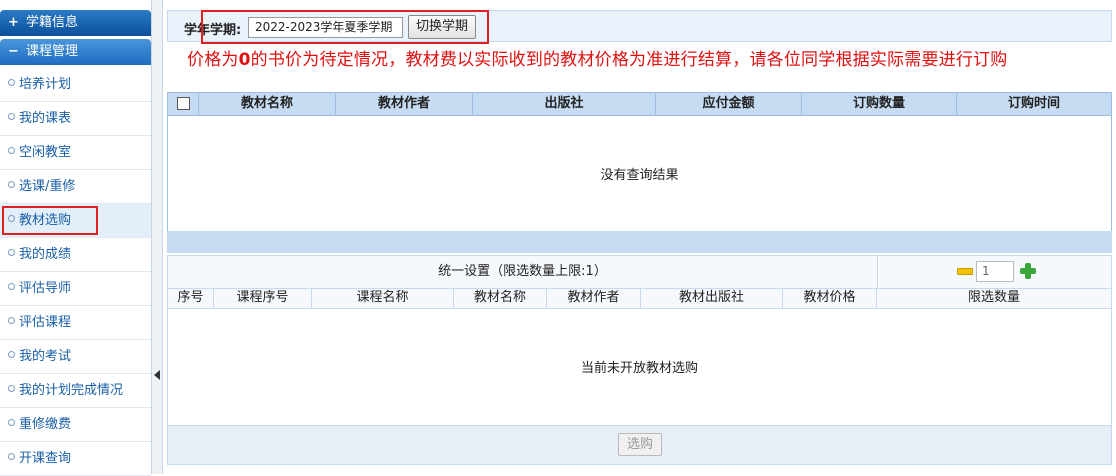 The height and width of the screenshot is (476, 1116). I want to click on order-table-header: 教材名称 教材作者 出版社 应付金额 订购数量 订购时间, so click(639, 104).